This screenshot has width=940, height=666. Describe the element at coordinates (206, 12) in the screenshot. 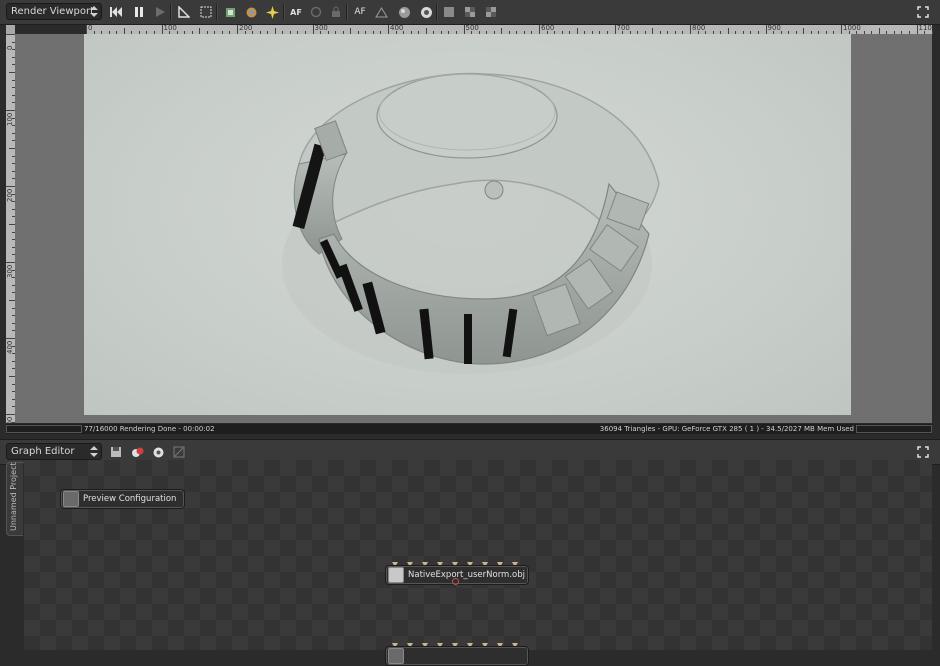

I see `region-icon` at that location.